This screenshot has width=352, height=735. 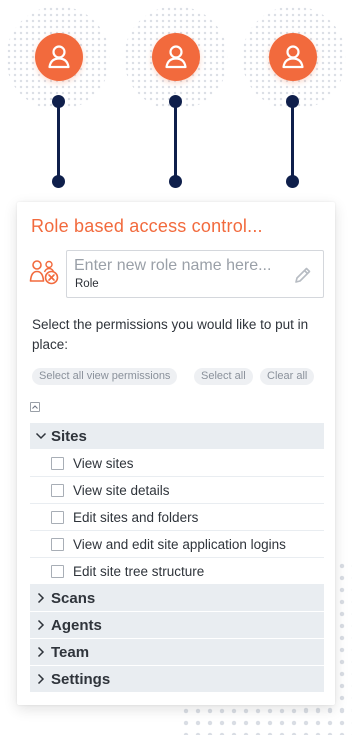 What do you see at coordinates (105, 376) in the screenshot?
I see `select-all-view-permissions-button: Select all view permissions` at bounding box center [105, 376].